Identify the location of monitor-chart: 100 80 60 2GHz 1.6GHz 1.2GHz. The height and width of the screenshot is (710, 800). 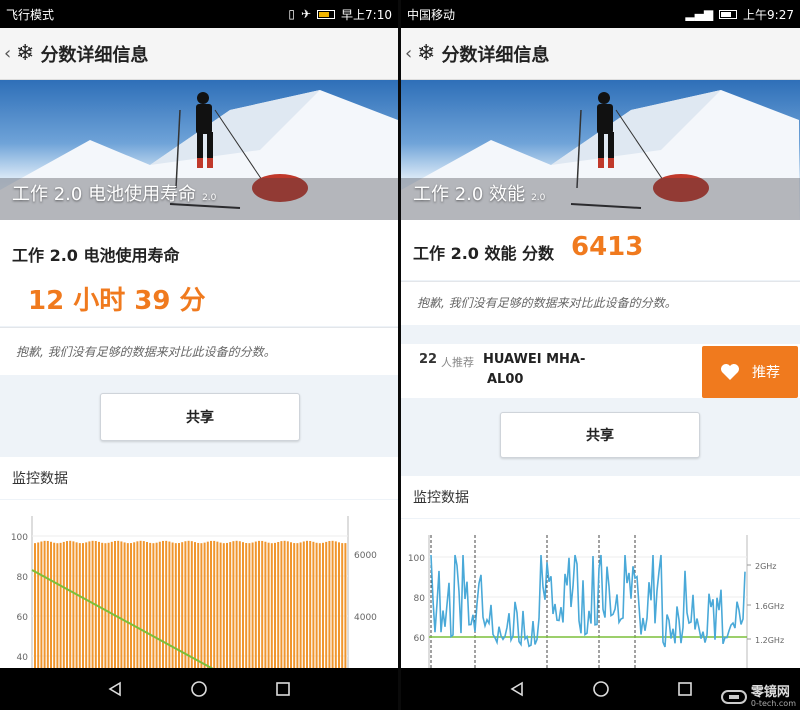
(600, 594).